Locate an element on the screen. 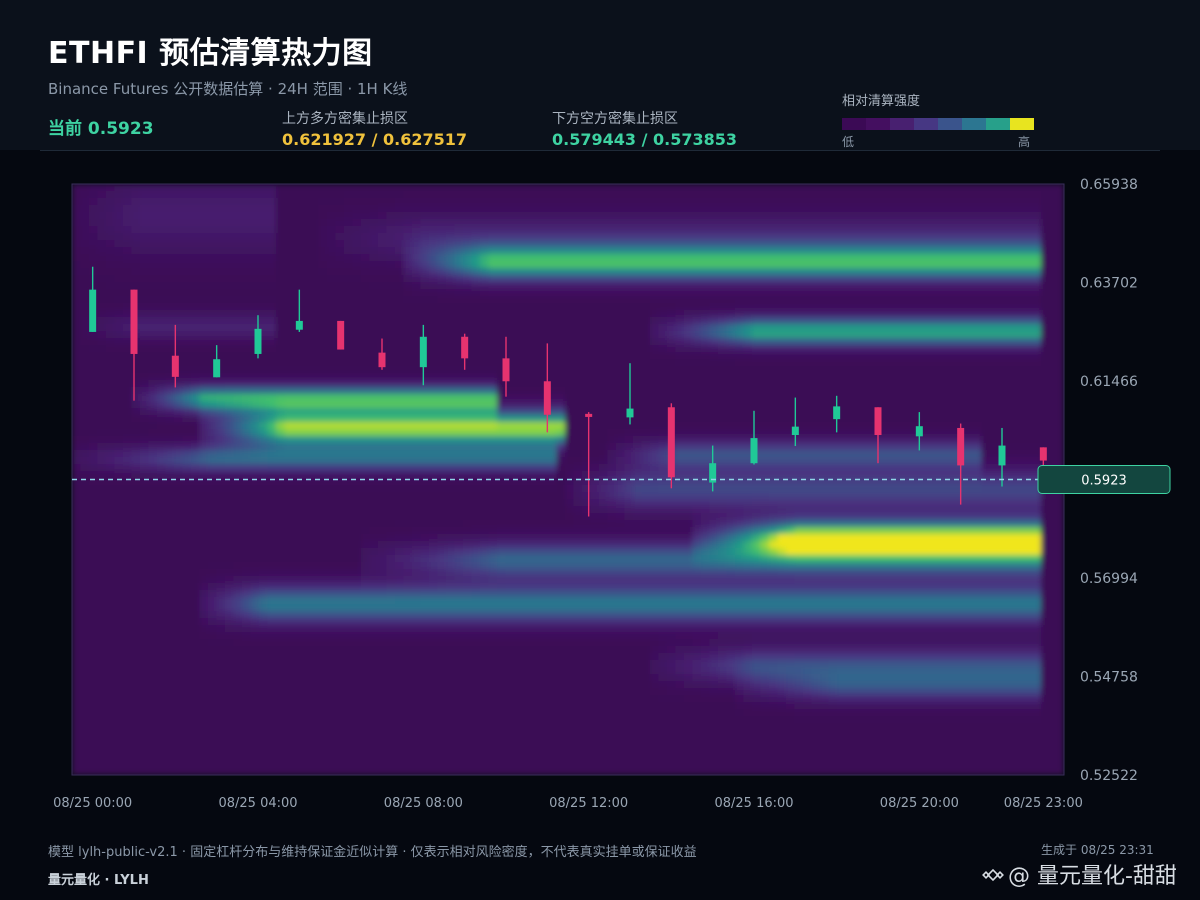  intensity-legend: 相对清算强度 低 高 is located at coordinates (942, 119).